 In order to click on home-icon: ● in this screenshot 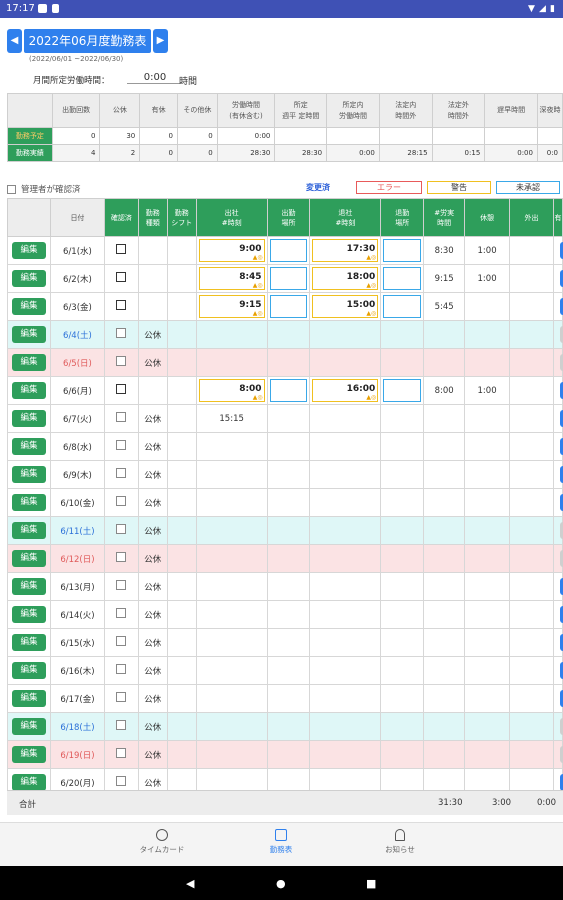, I will do `click(281, 883)`.